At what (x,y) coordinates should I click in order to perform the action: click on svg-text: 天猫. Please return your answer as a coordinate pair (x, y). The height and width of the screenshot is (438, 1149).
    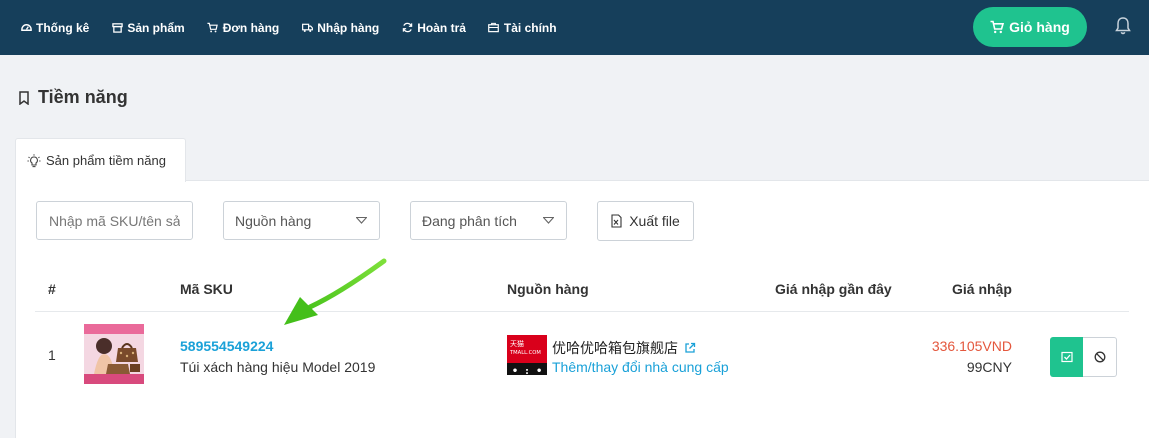
    Looking at the image, I should click on (517, 343).